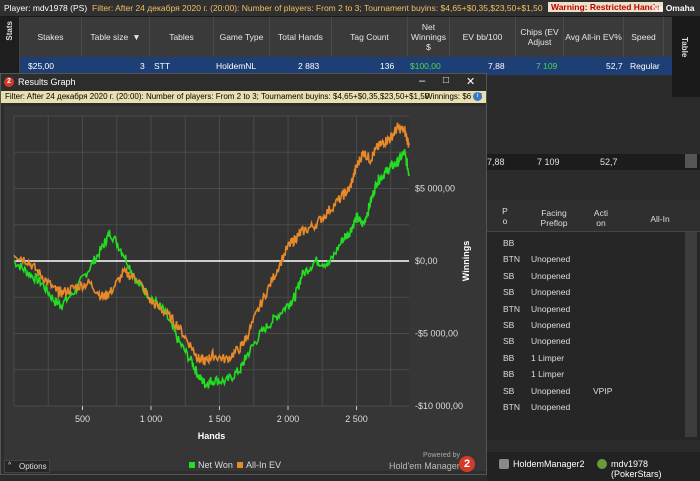 The width and height of the screenshot is (700, 481). What do you see at coordinates (435, 189) in the screenshot?
I see `y-tick-label: $5 000,00` at bounding box center [435, 189].